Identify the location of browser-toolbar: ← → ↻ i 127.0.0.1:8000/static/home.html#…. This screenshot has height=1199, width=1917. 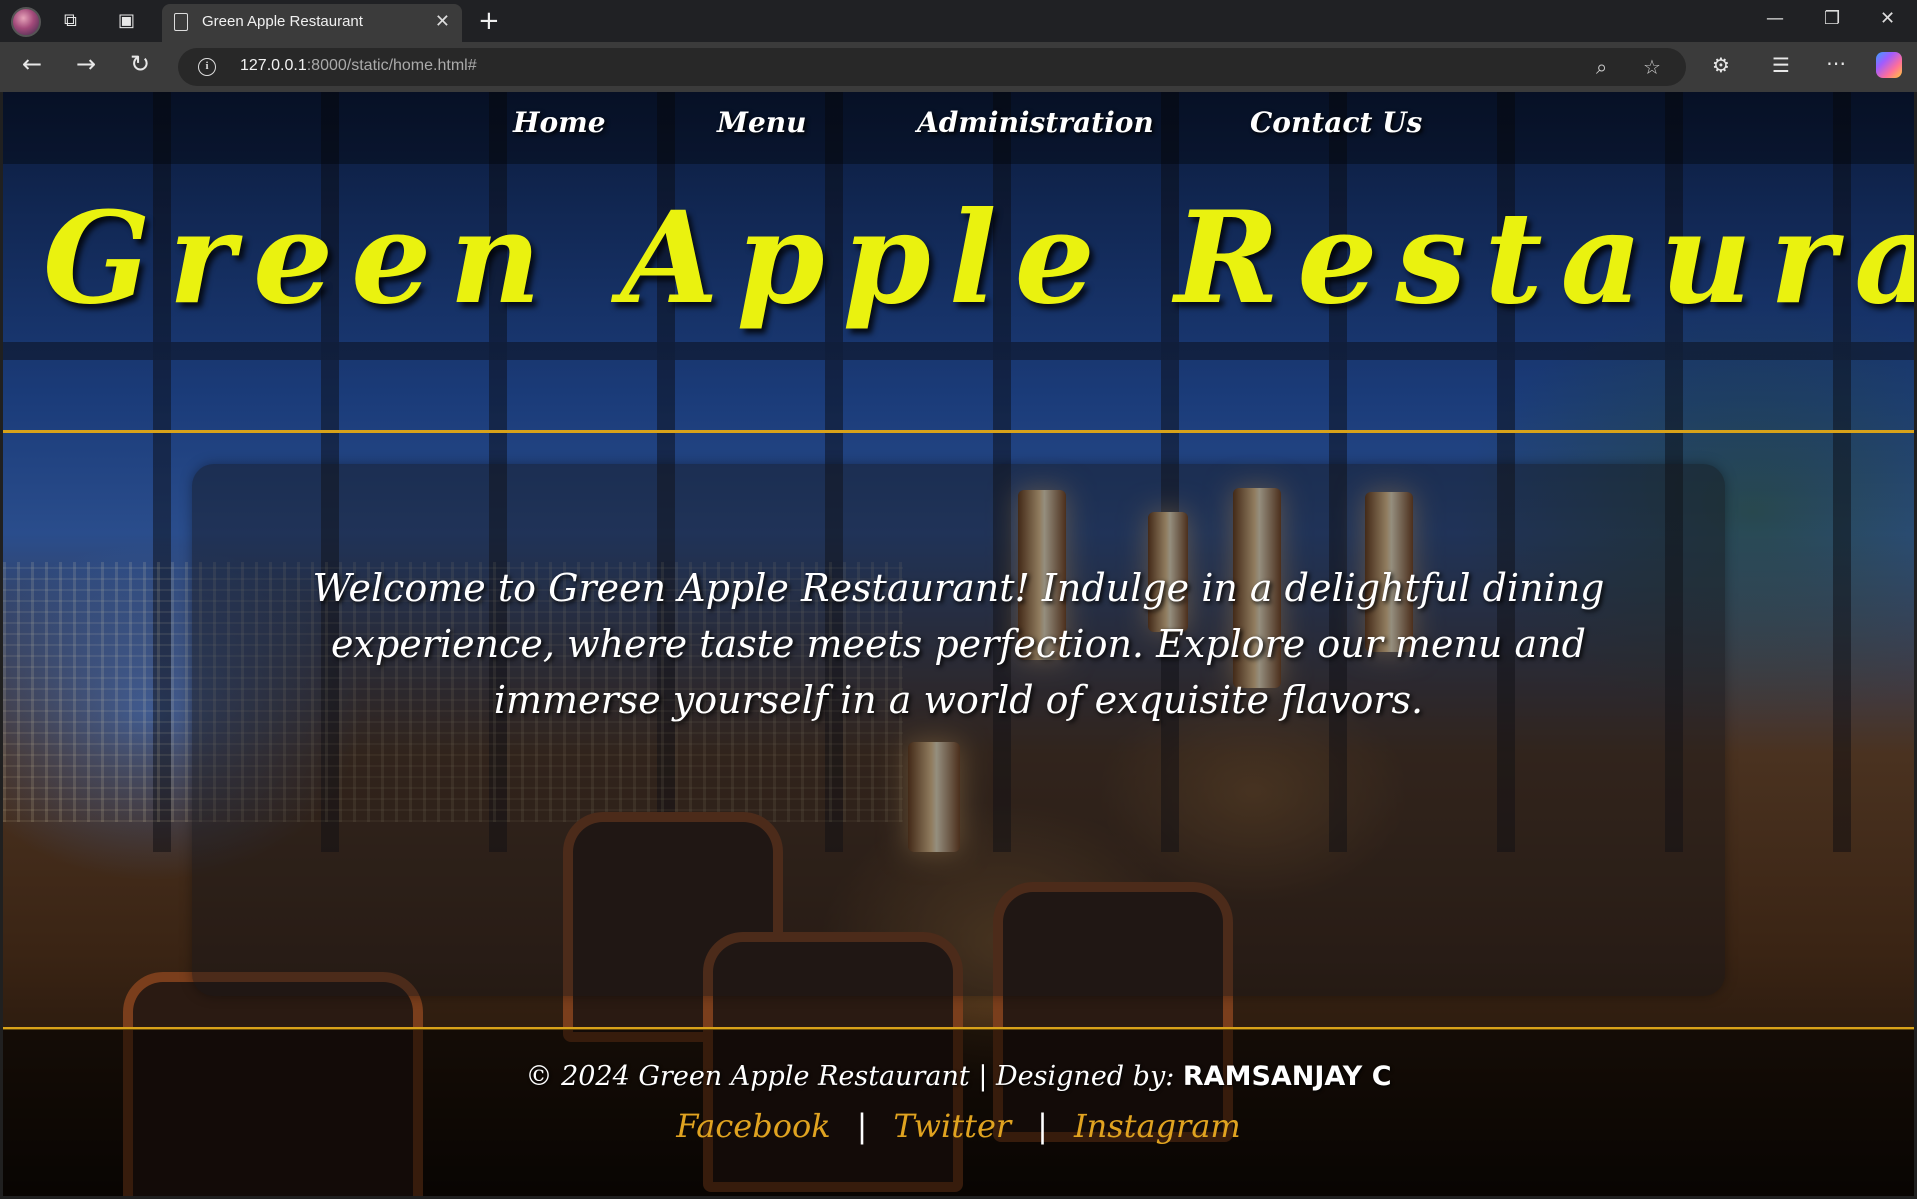
(958, 67).